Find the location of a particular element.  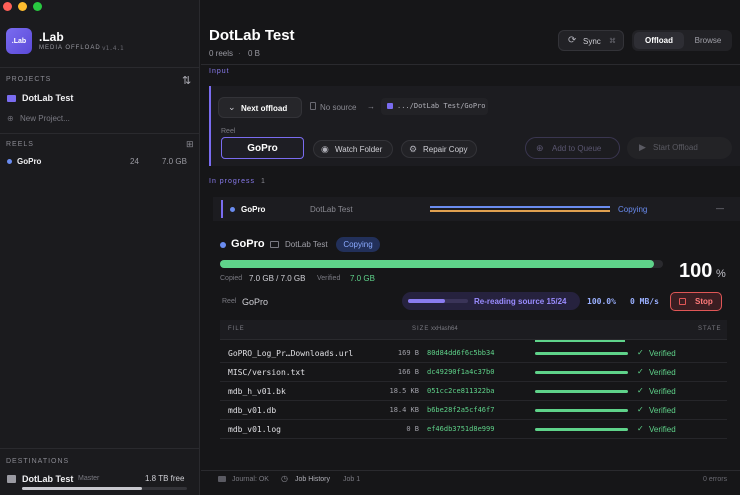

repair-copy-label: Repair Copy is located at coordinates (445, 149).